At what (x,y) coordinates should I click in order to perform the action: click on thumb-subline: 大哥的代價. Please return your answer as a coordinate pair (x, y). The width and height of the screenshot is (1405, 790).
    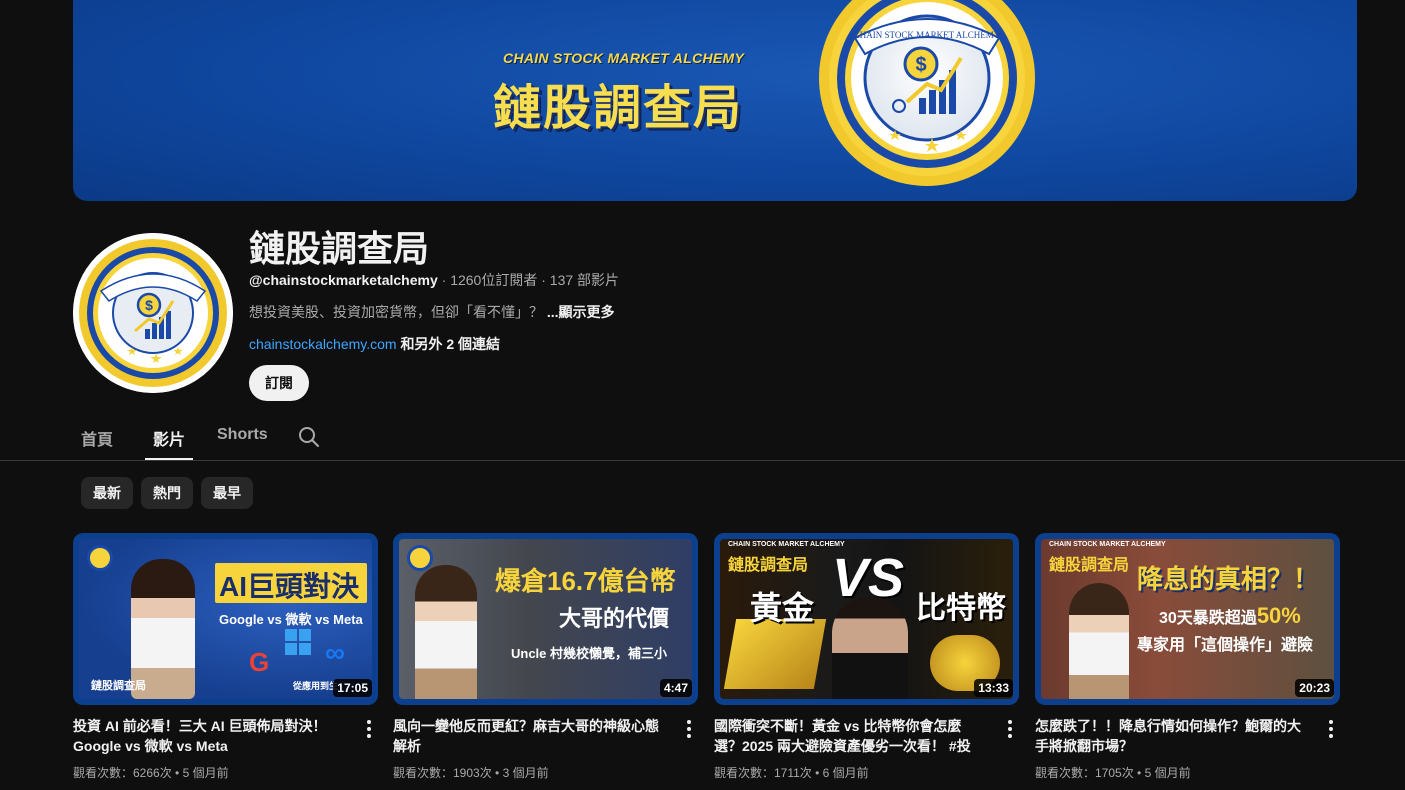
    Looking at the image, I should click on (614, 618).